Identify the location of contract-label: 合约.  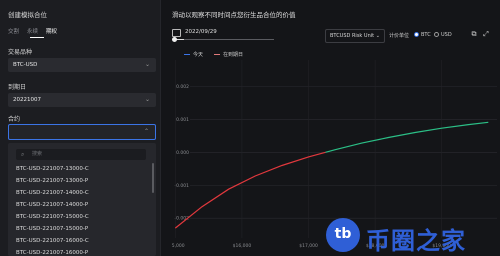
(14, 119).